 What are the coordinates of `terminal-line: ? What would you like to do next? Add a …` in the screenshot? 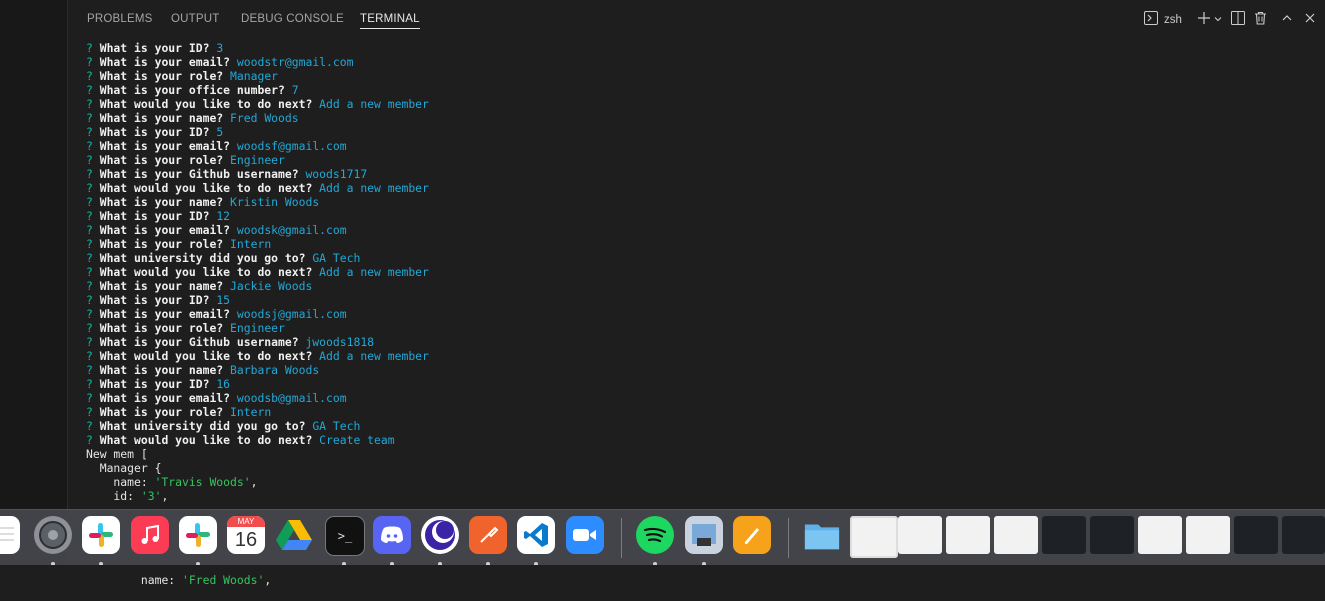 It's located at (700, 188).